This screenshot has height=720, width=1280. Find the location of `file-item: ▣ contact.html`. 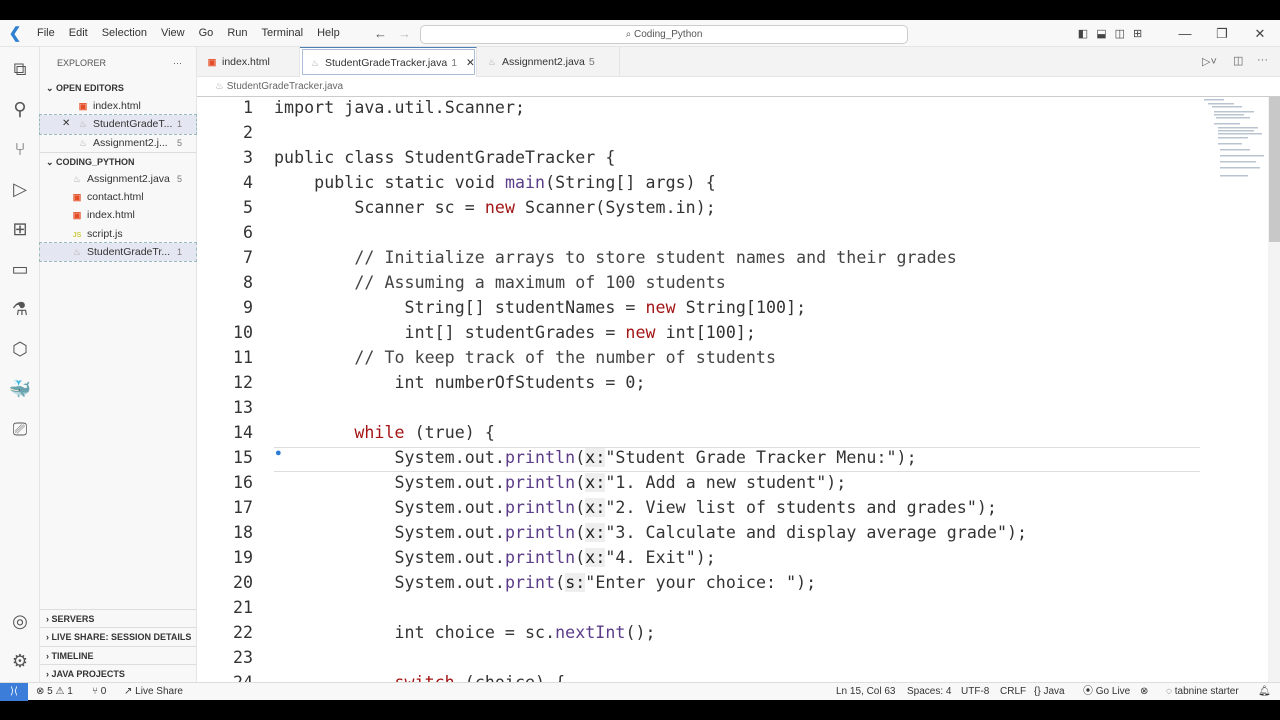

file-item: ▣ contact.html is located at coordinates (118, 197).